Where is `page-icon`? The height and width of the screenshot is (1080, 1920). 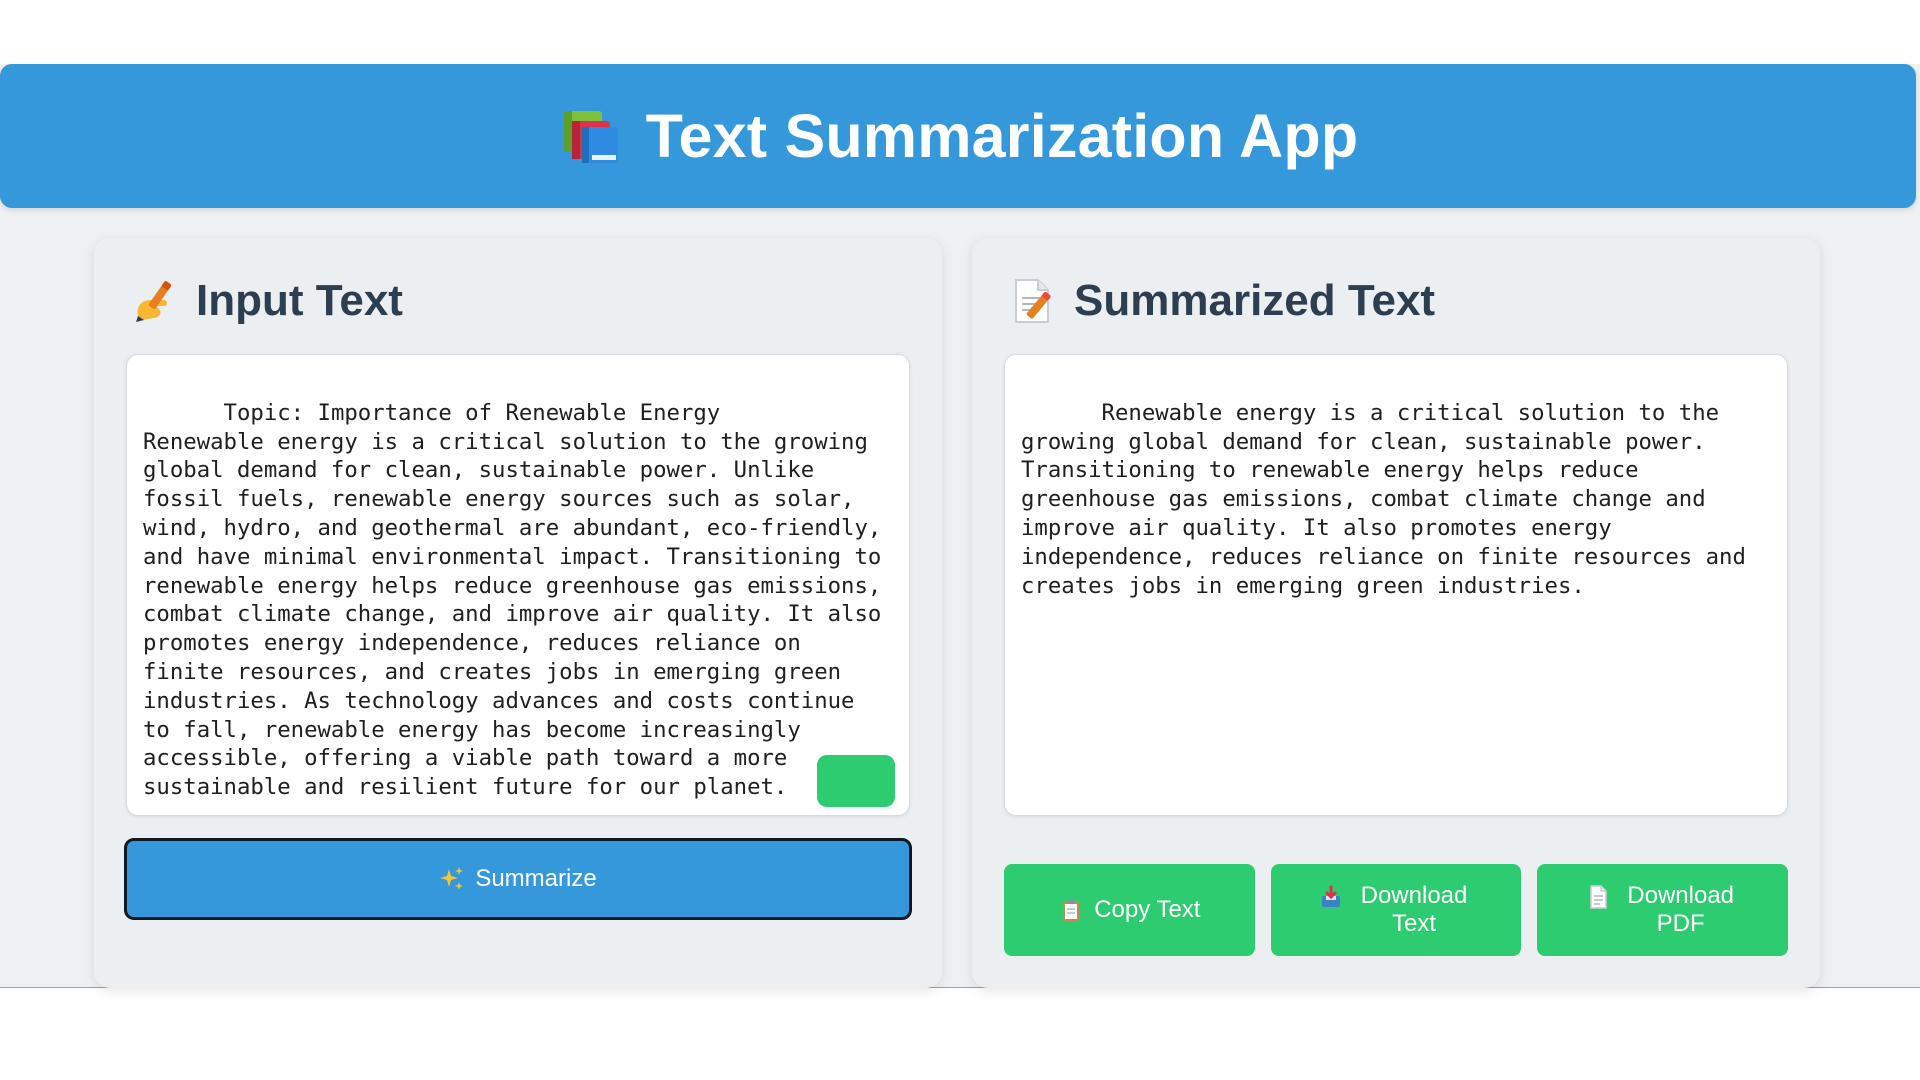 page-icon is located at coordinates (1598, 897).